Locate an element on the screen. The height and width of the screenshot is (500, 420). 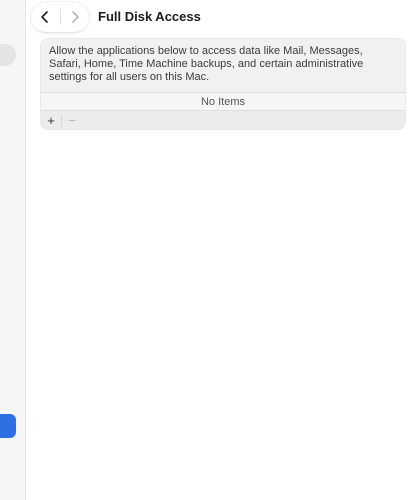
chevron-left-icon is located at coordinates (45, 17).